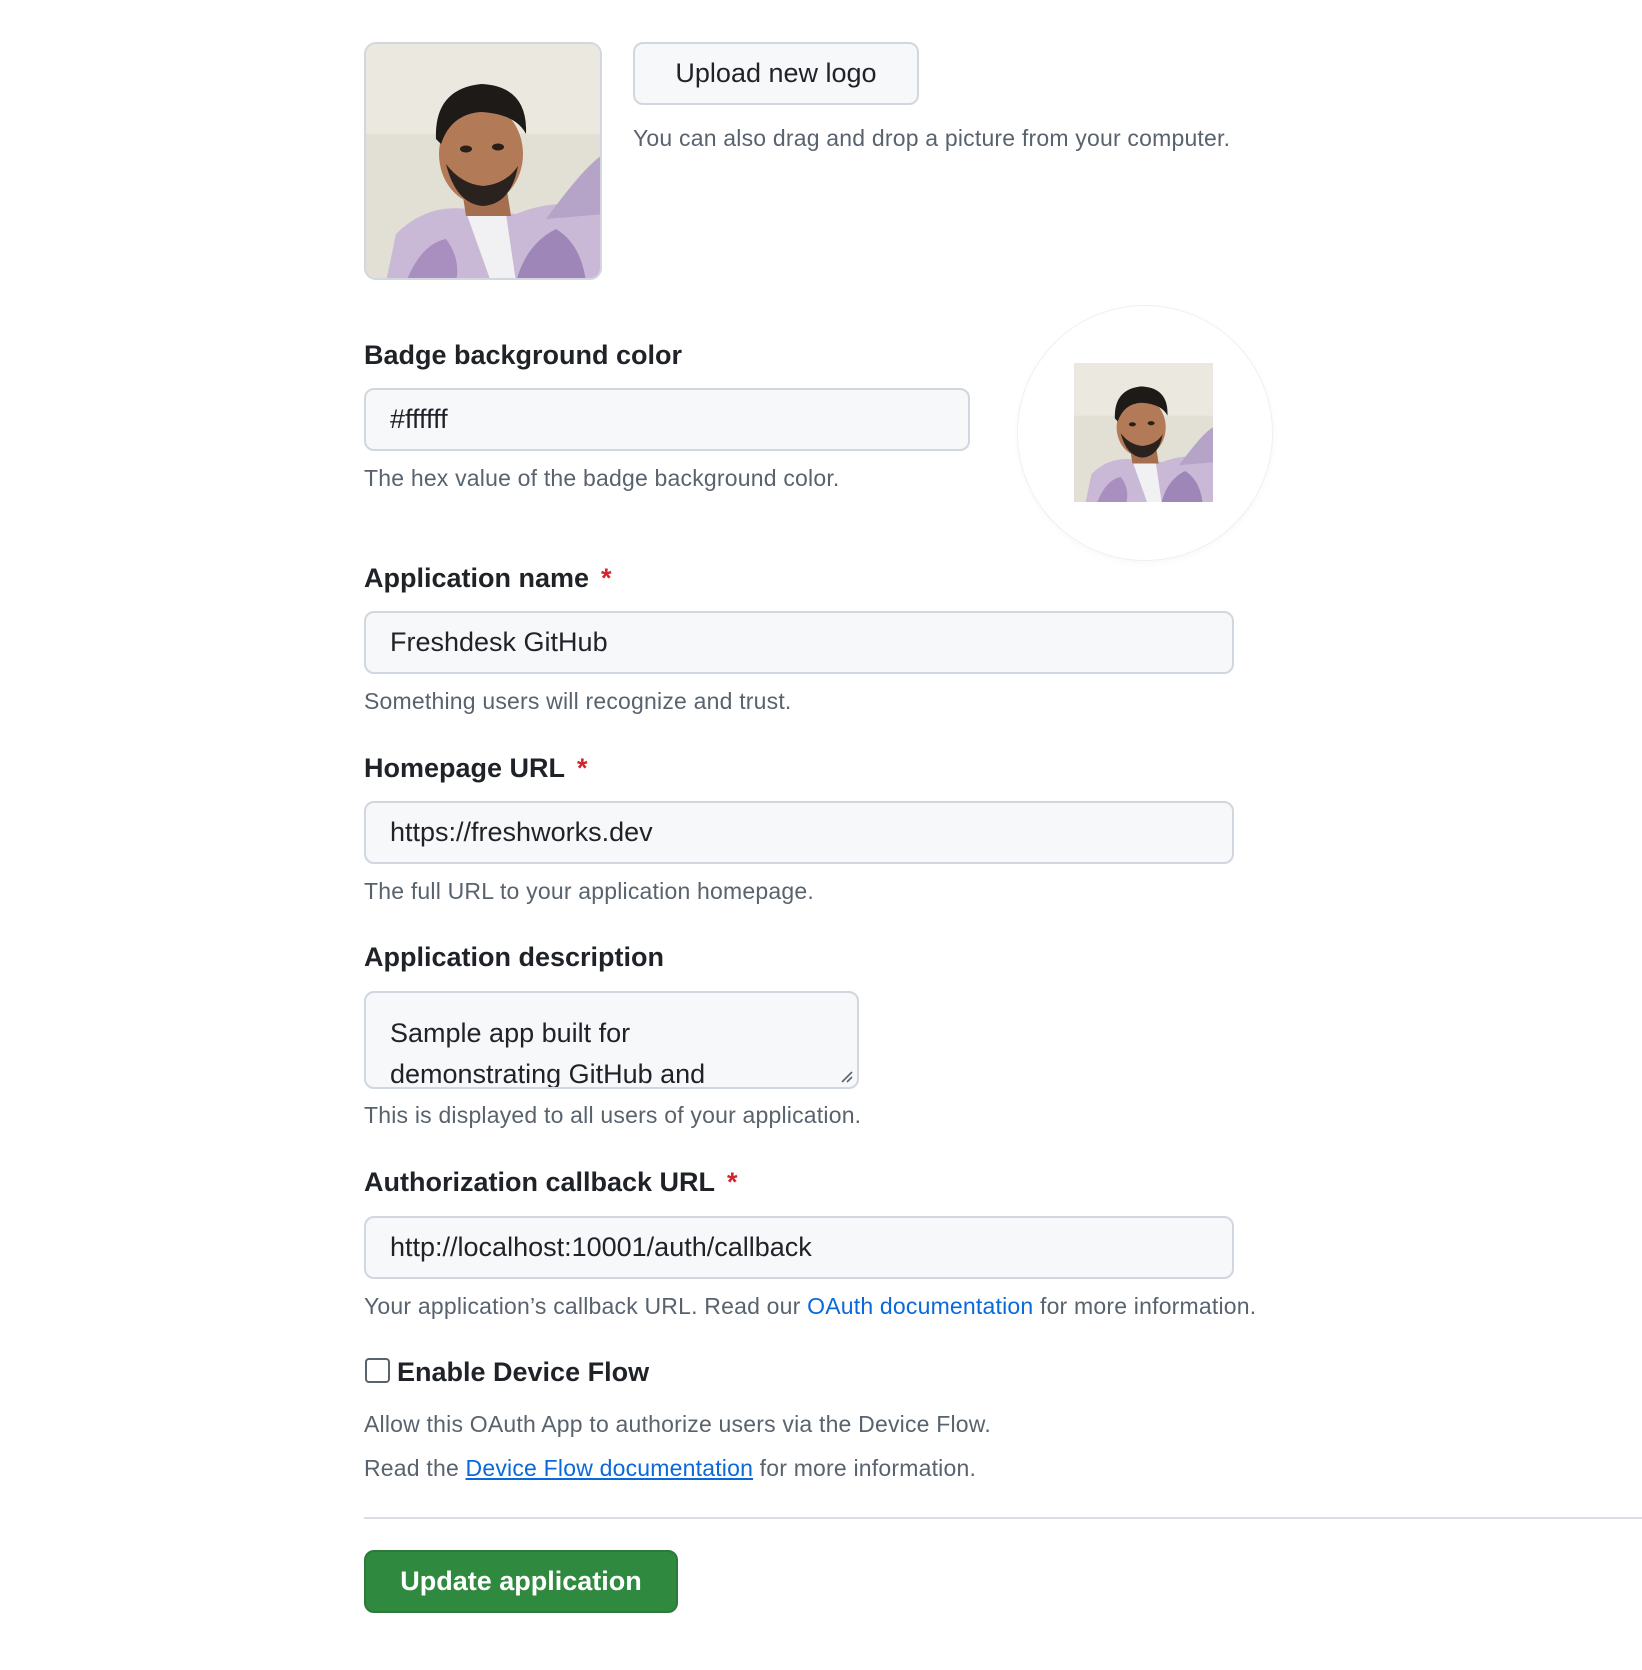 The height and width of the screenshot is (1670, 1642). Describe the element at coordinates (846, 1076) in the screenshot. I see `resize-grip-icon` at that location.